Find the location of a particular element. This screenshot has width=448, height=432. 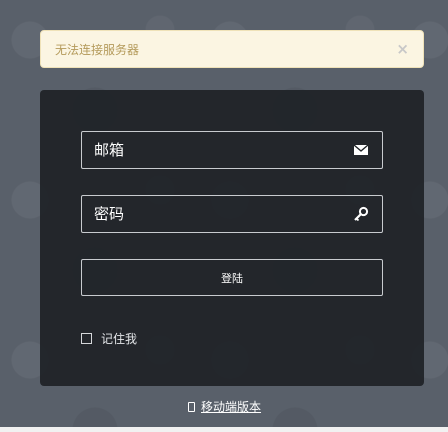

mobile-version-link: 移动端版本 is located at coordinates (224, 406).